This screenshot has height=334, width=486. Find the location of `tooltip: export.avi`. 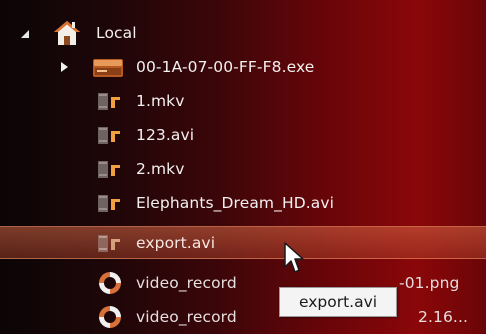

tooltip: export.avi is located at coordinates (338, 302).